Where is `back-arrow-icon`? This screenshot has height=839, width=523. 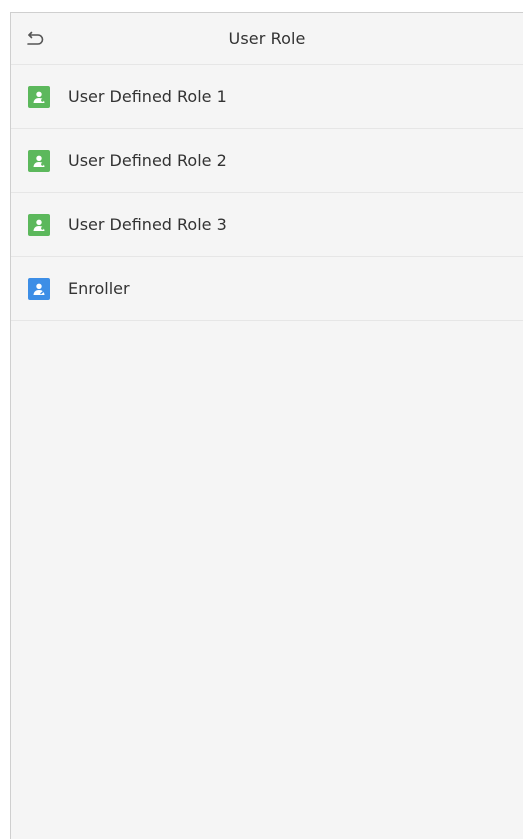 back-arrow-icon is located at coordinates (35, 38).